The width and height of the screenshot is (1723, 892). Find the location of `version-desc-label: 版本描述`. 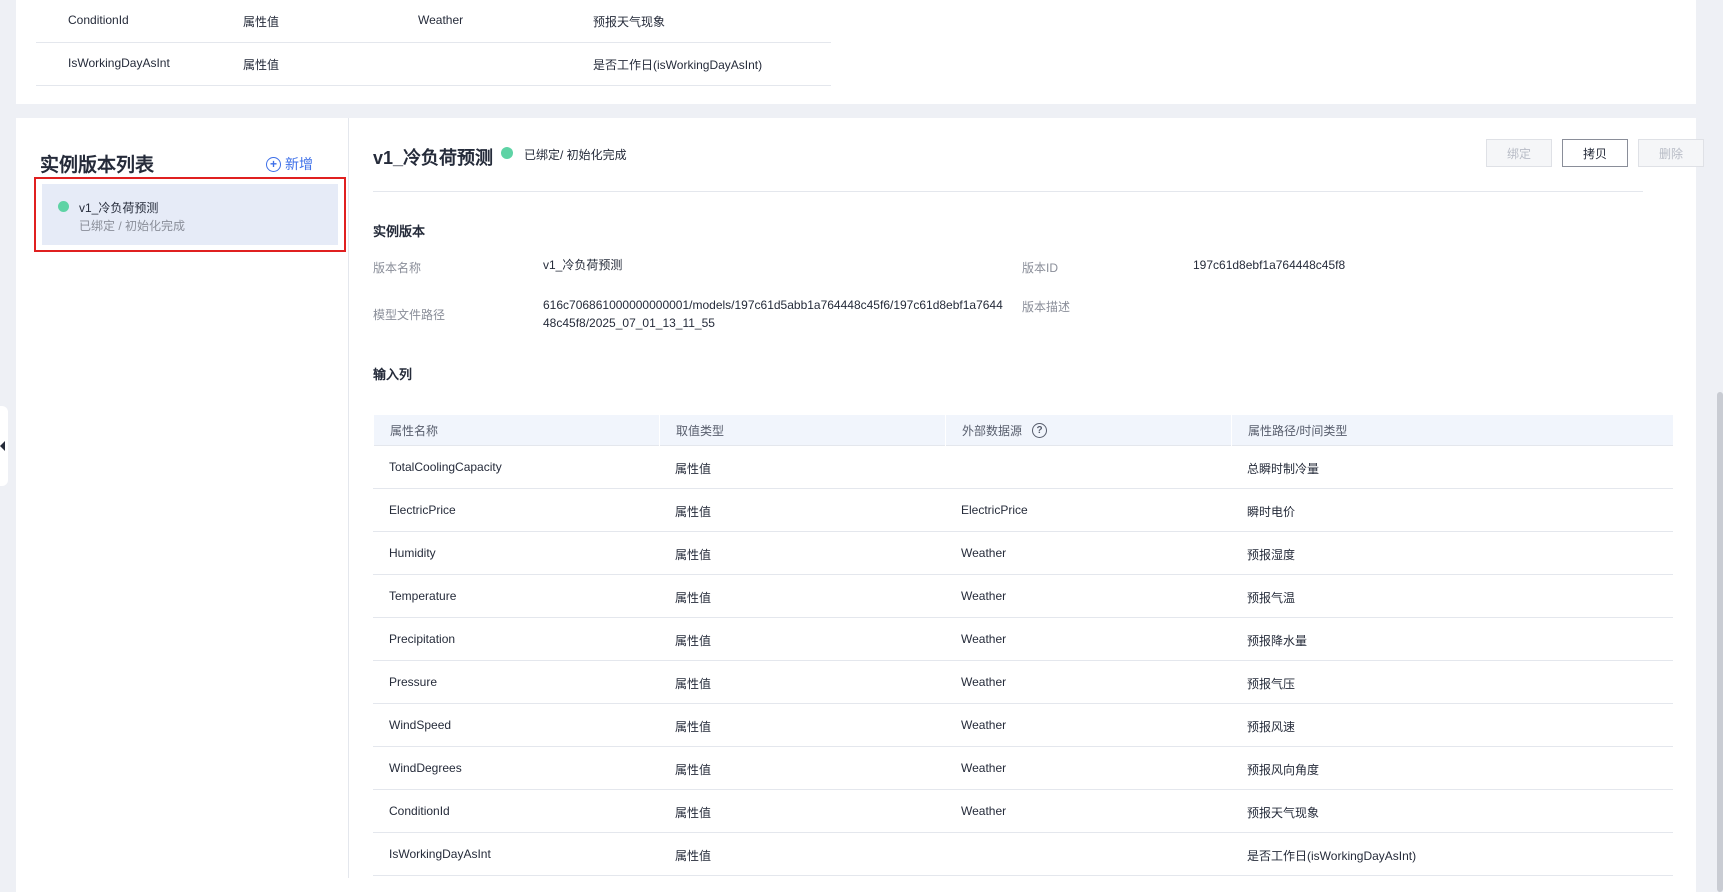

version-desc-label: 版本描述 is located at coordinates (1046, 307).